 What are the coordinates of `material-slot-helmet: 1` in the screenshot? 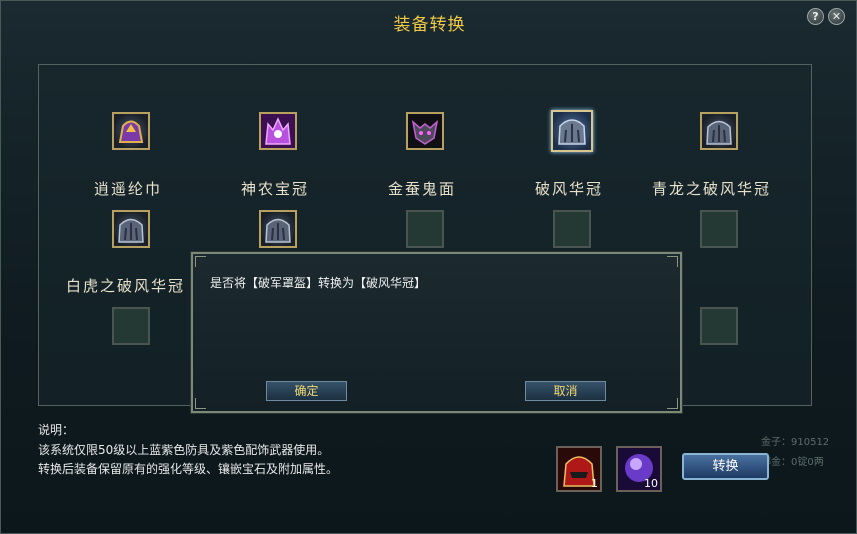 It's located at (579, 469).